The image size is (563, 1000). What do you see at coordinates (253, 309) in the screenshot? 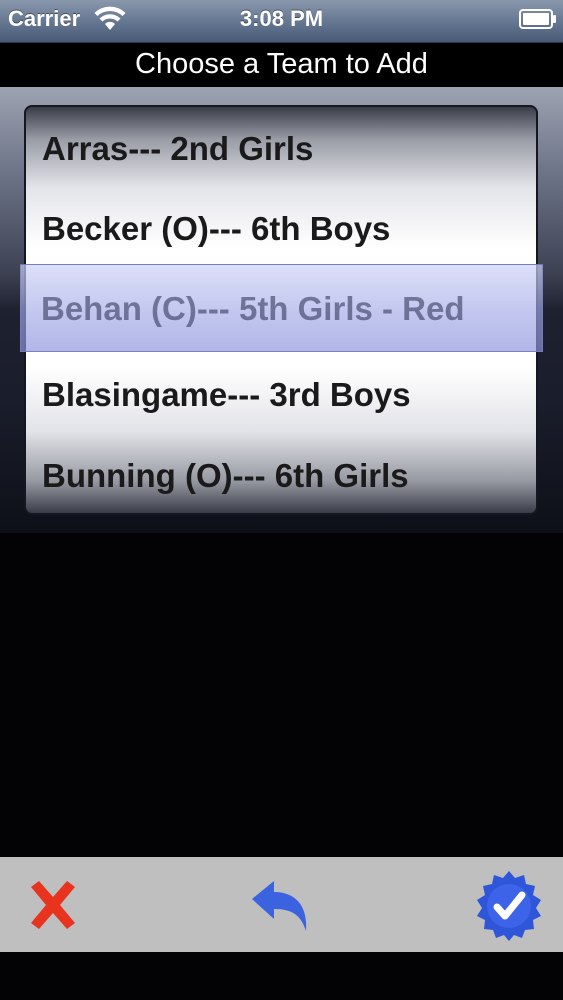
I see `picker-selected-option: Behan (C)--- 5th Girls - Red` at bounding box center [253, 309].